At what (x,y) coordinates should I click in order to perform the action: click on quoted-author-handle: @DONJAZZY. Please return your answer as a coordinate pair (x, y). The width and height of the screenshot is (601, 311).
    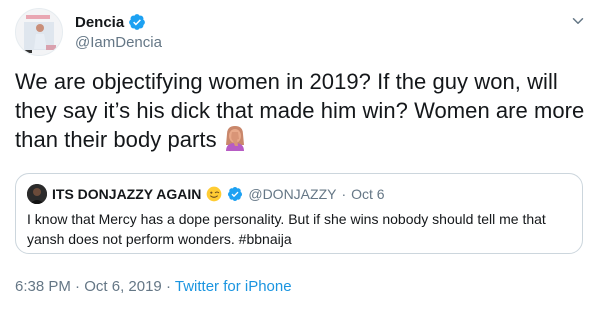
    Looking at the image, I should click on (292, 194).